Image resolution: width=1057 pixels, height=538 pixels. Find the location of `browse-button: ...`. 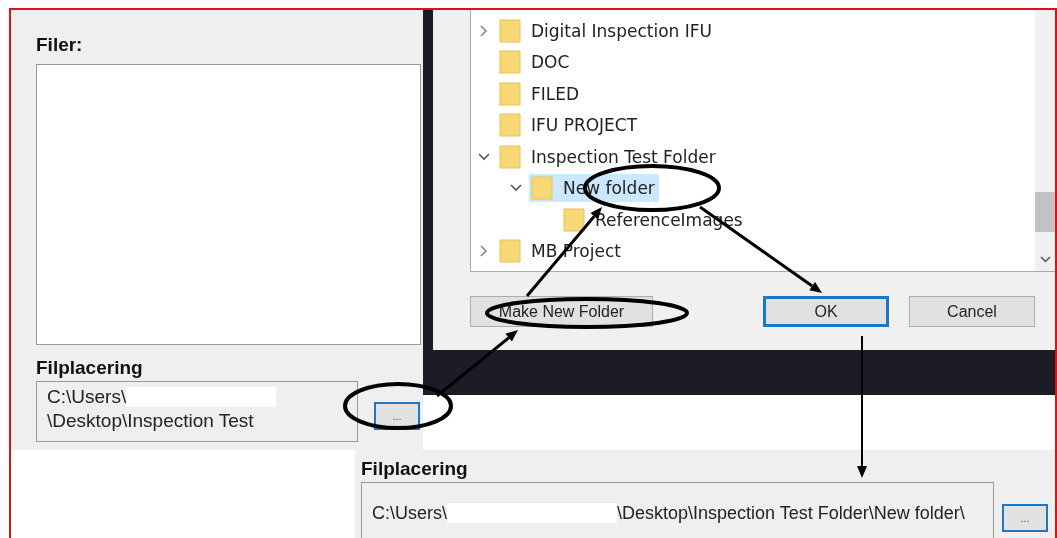

browse-button: ... is located at coordinates (1025, 518).